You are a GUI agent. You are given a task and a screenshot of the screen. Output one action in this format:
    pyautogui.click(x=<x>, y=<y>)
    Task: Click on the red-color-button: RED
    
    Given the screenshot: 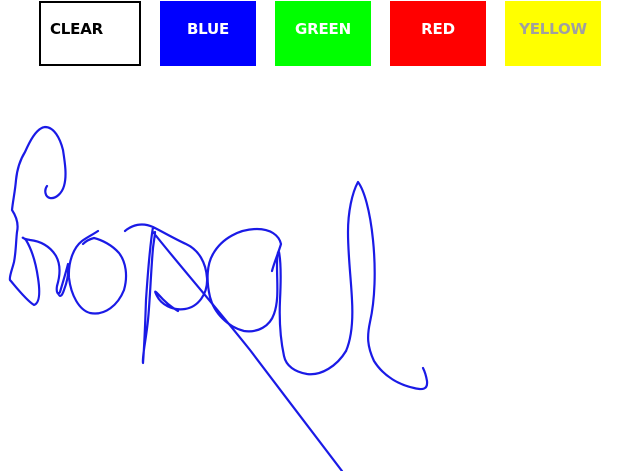 What is the action you would take?
    pyautogui.click(x=438, y=33)
    